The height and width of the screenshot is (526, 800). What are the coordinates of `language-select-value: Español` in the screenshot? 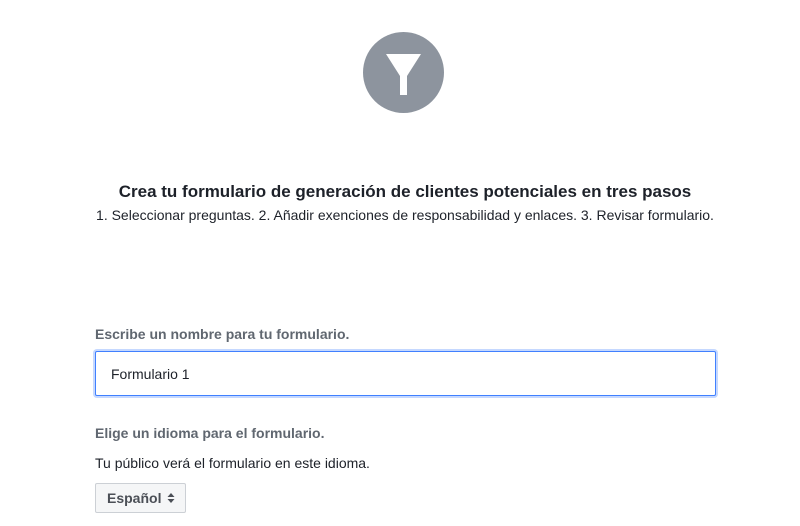 It's located at (134, 498).